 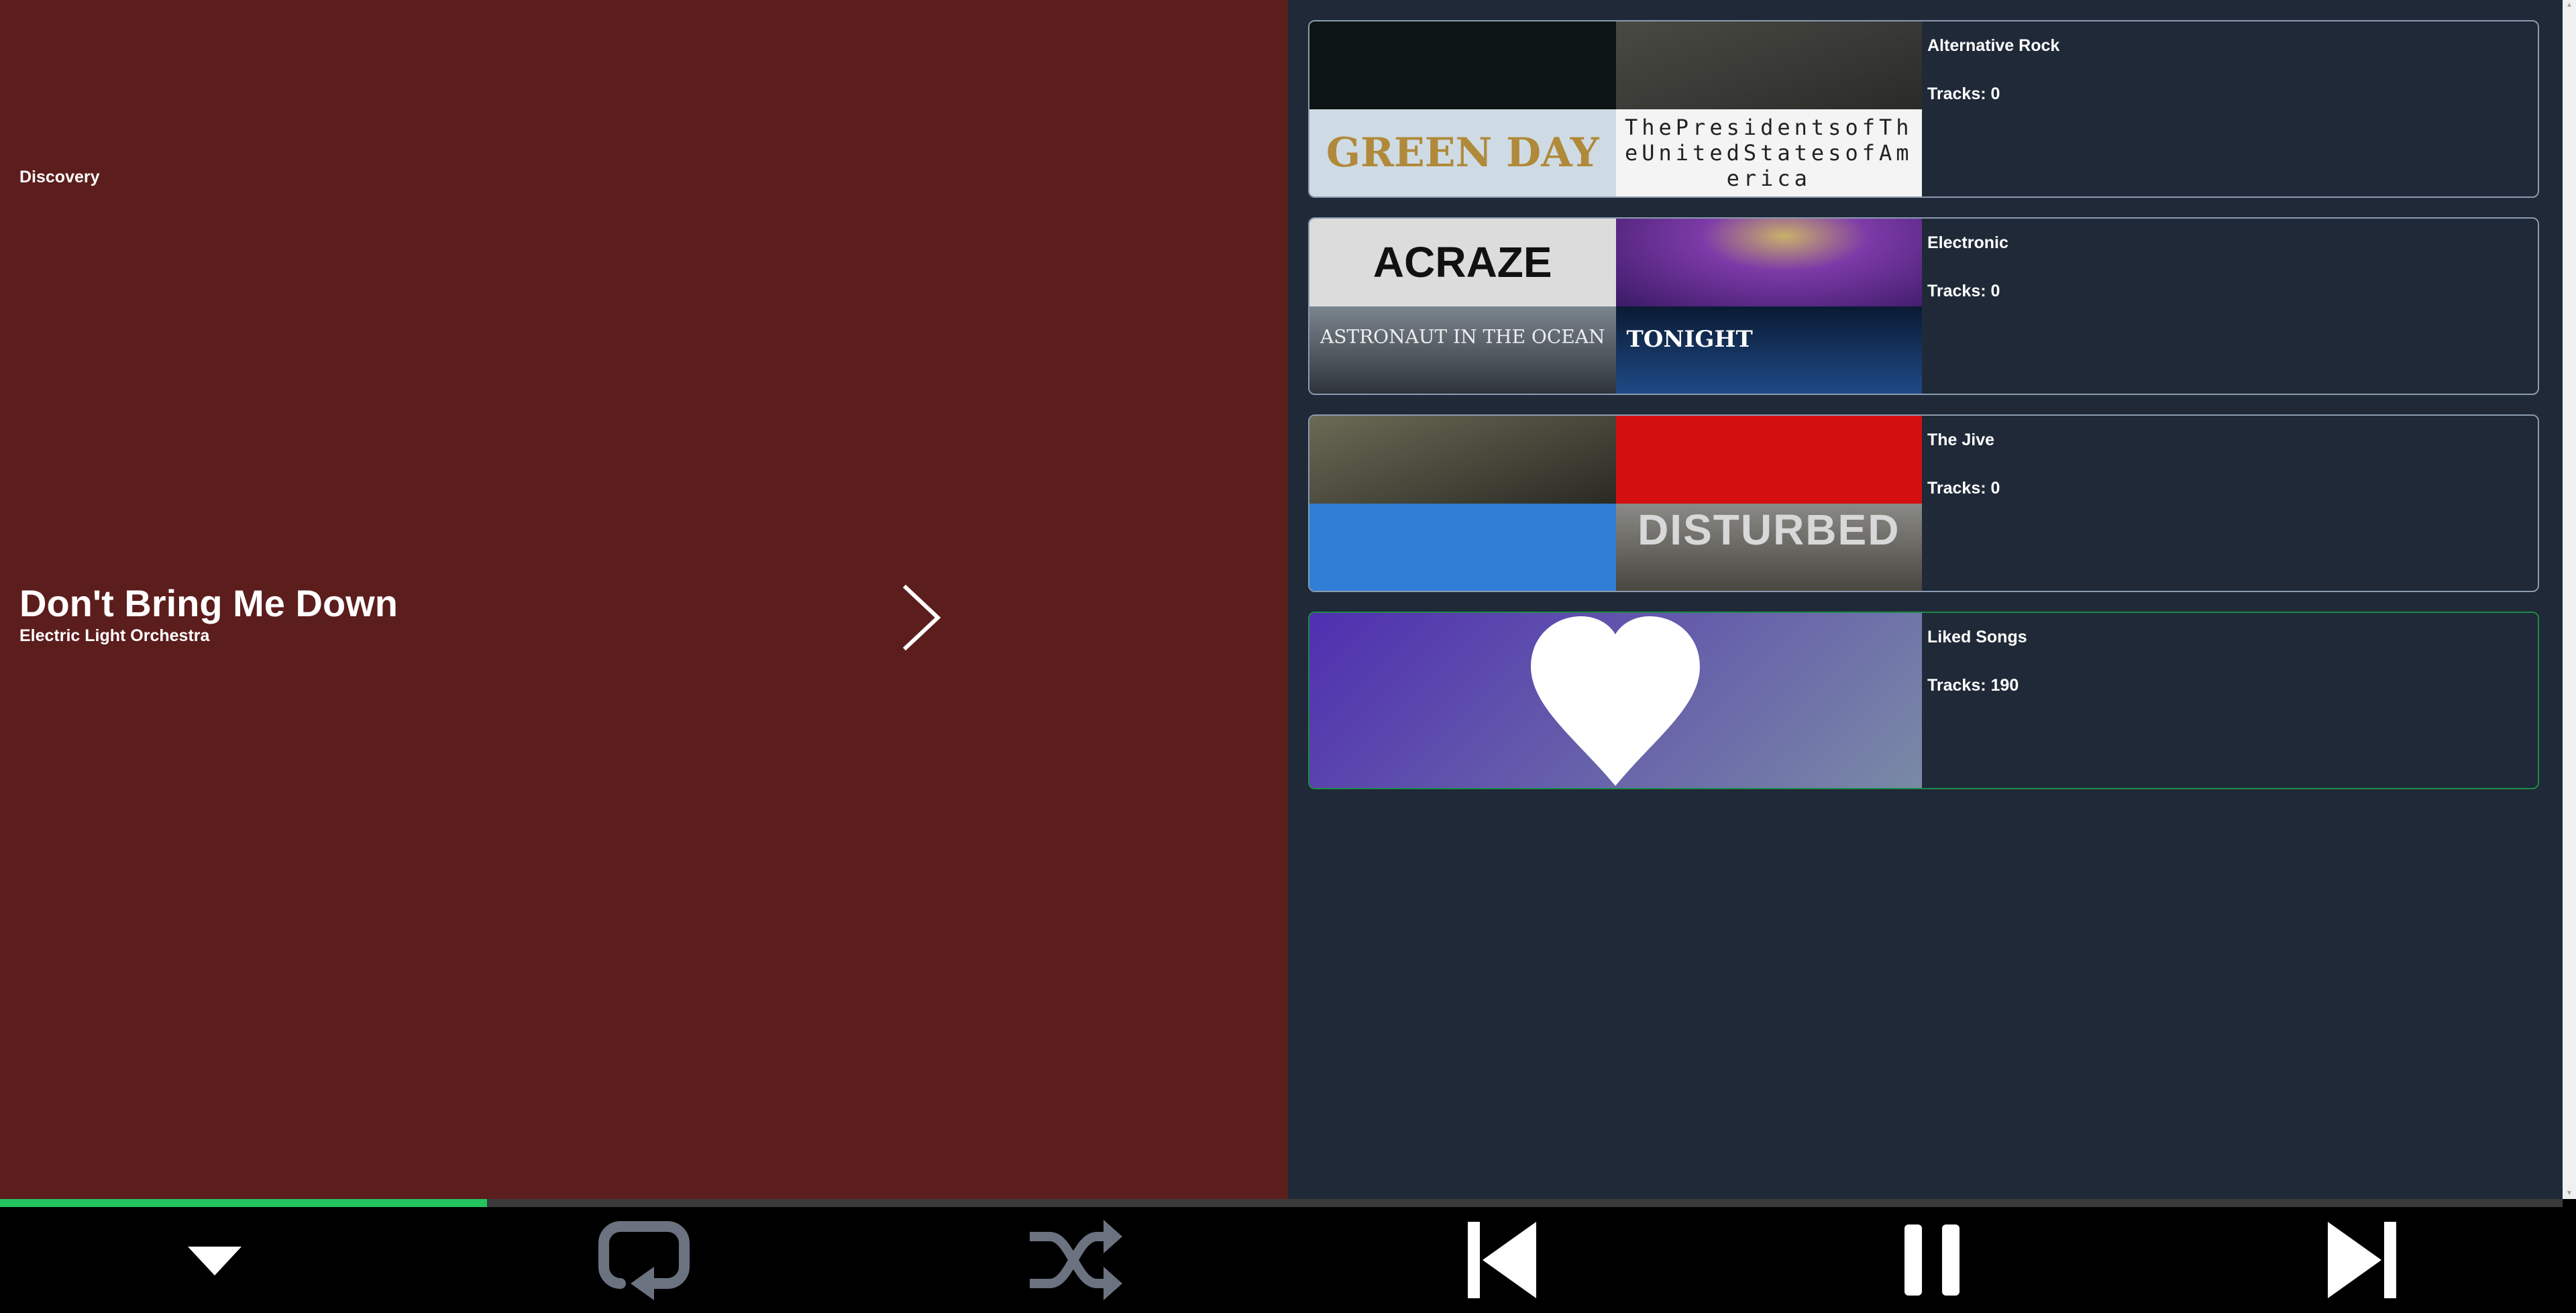 What do you see at coordinates (243, 1203) in the screenshot?
I see `playback-progress-fill` at bounding box center [243, 1203].